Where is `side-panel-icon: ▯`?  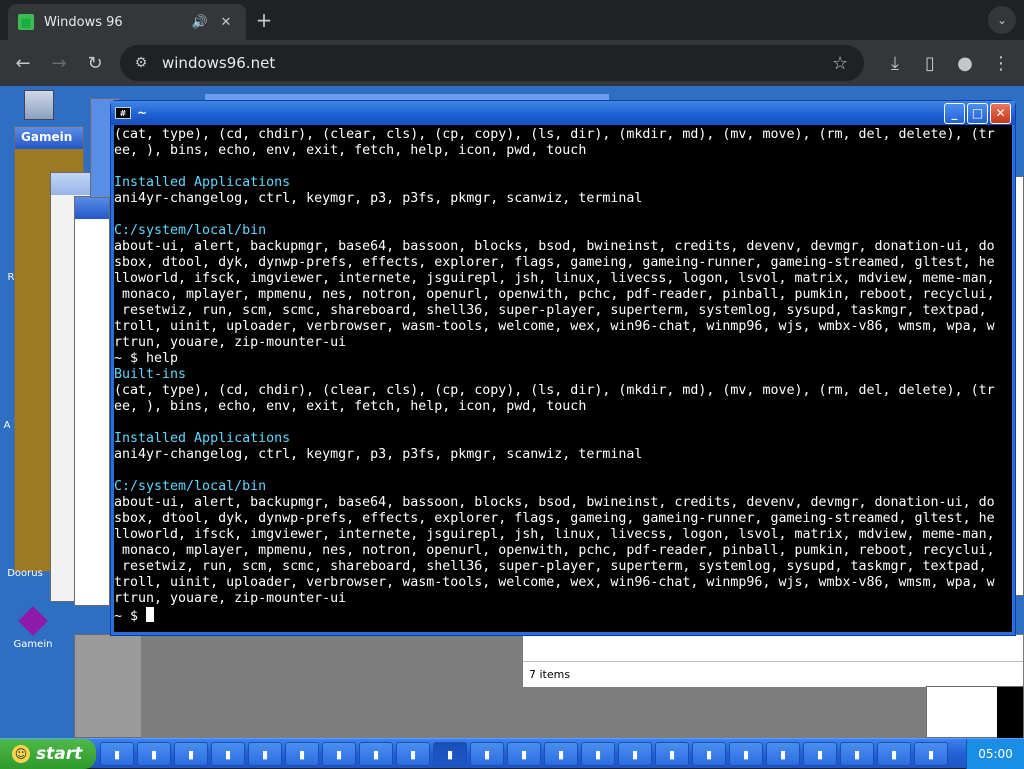 side-panel-icon: ▯ is located at coordinates (930, 63).